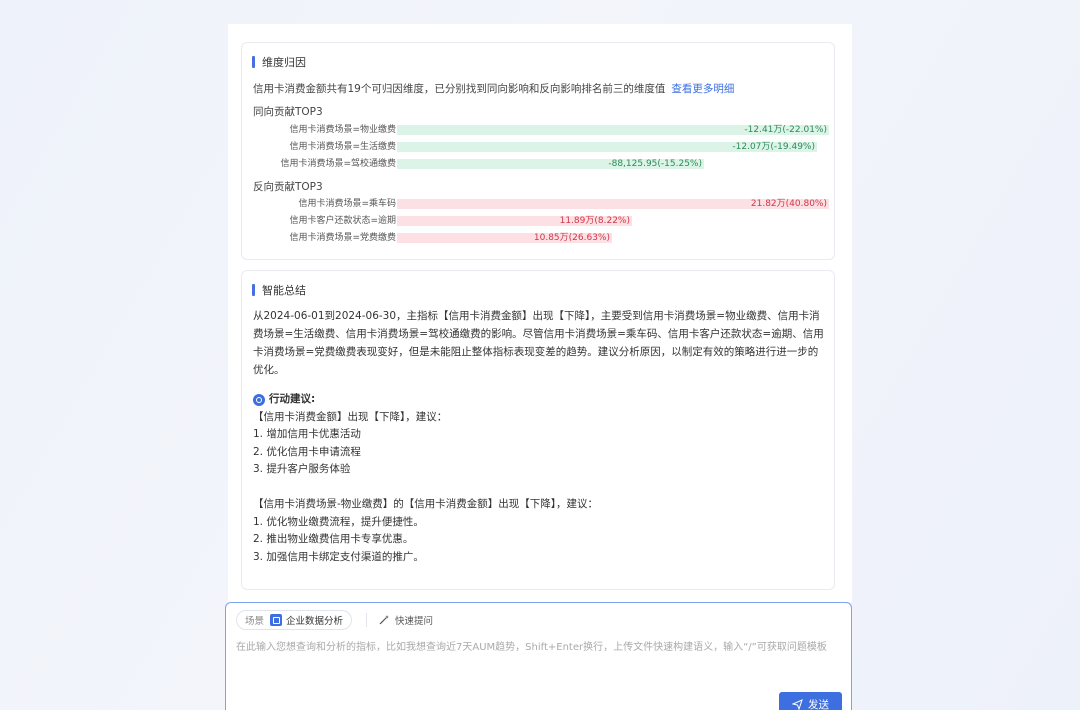 This screenshot has width=1080, height=710. What do you see at coordinates (797, 704) in the screenshot?
I see `send-icon` at bounding box center [797, 704].